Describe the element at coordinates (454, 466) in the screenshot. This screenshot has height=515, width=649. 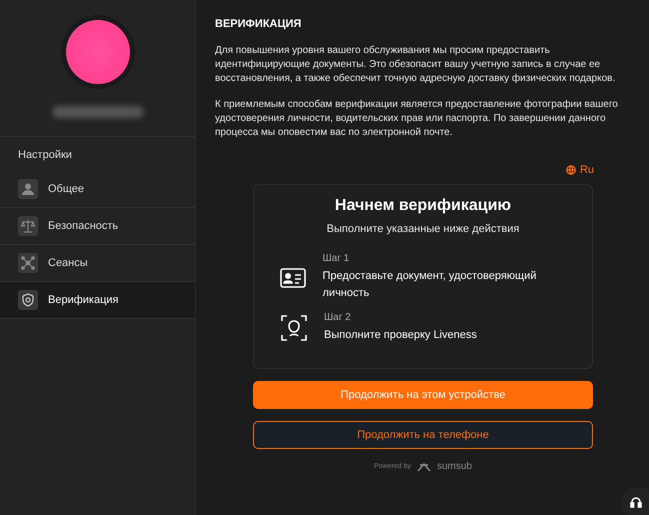
I see `brand-name: sumsub` at that location.